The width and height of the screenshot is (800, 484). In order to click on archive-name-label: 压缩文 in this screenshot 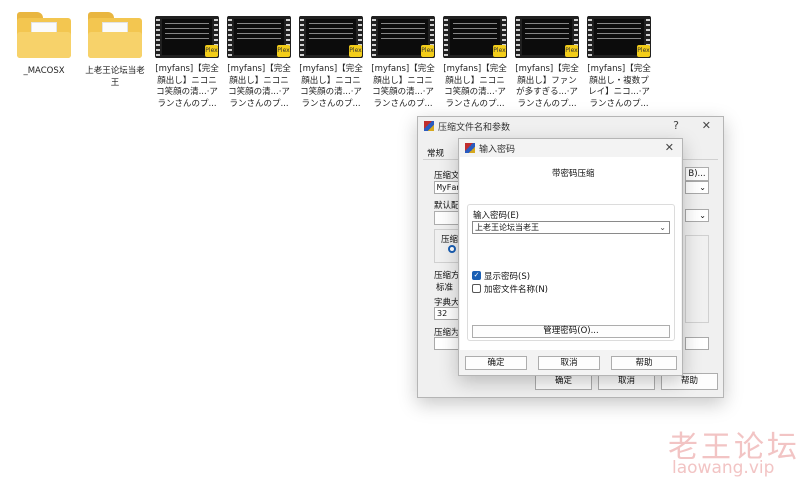, I will do `click(447, 176)`.